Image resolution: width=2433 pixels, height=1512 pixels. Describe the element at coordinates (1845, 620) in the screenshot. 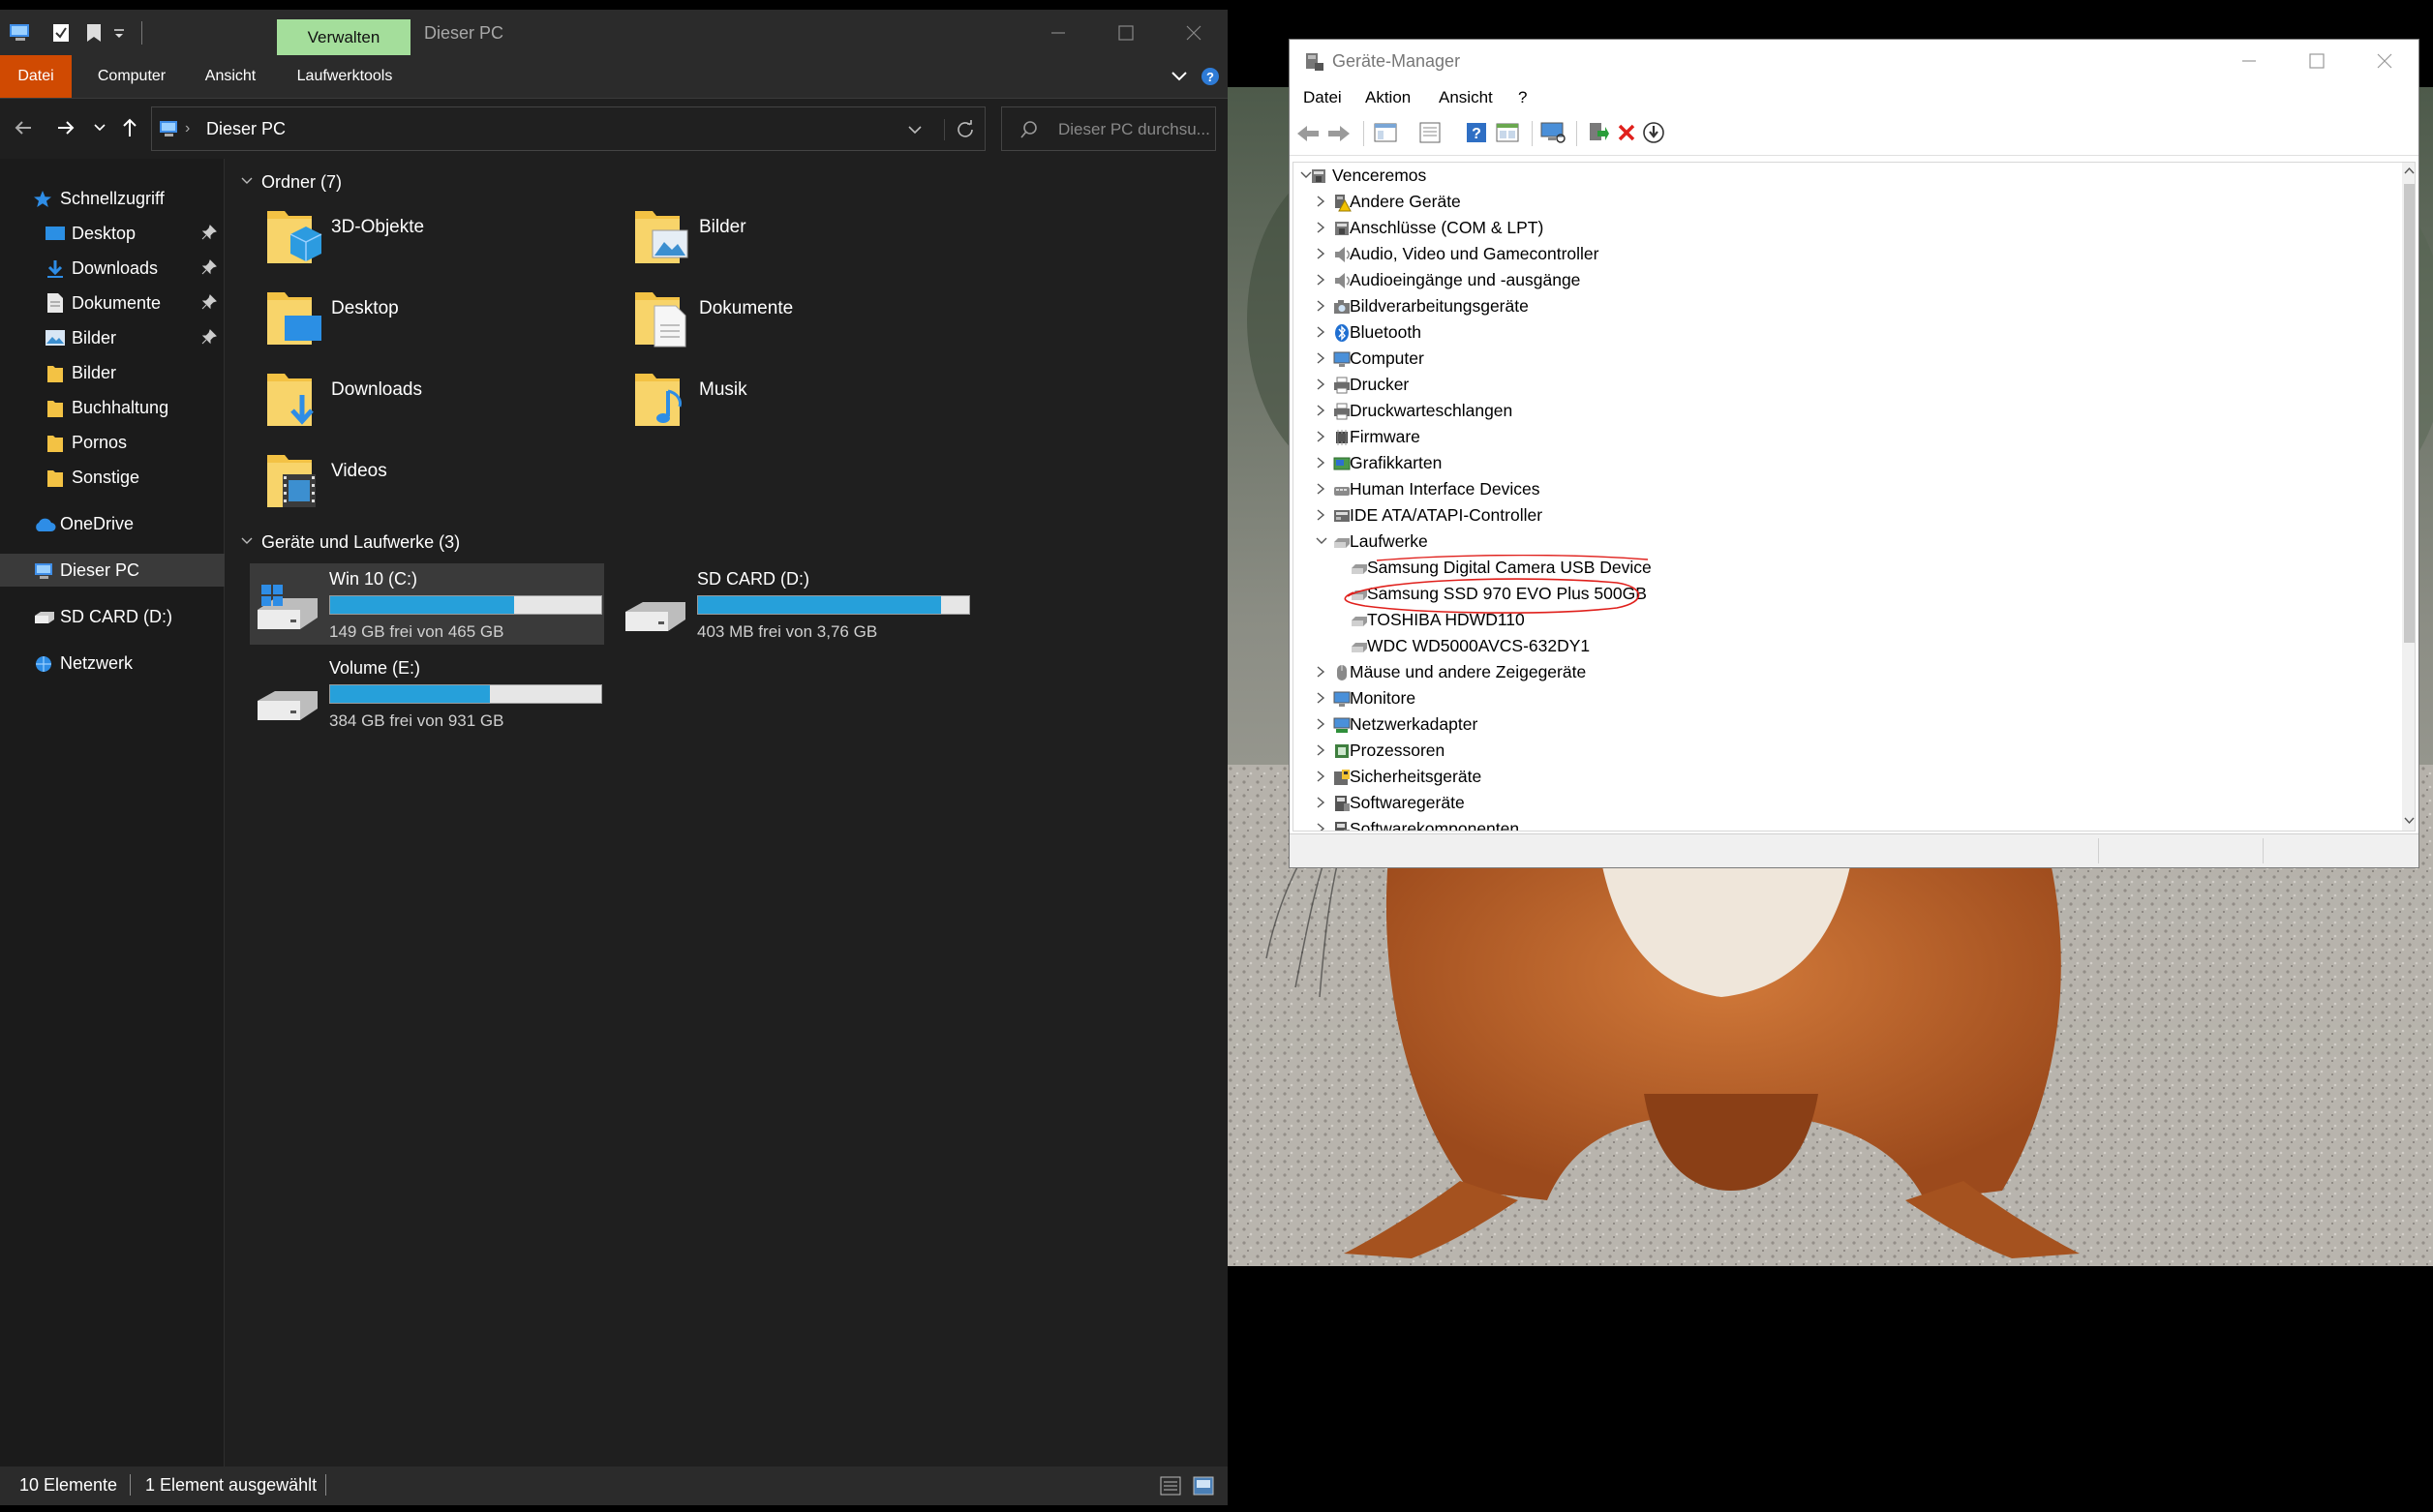

I see `tree-device-toshiba-hdwd110: TOSHIBA HDWD110` at that location.